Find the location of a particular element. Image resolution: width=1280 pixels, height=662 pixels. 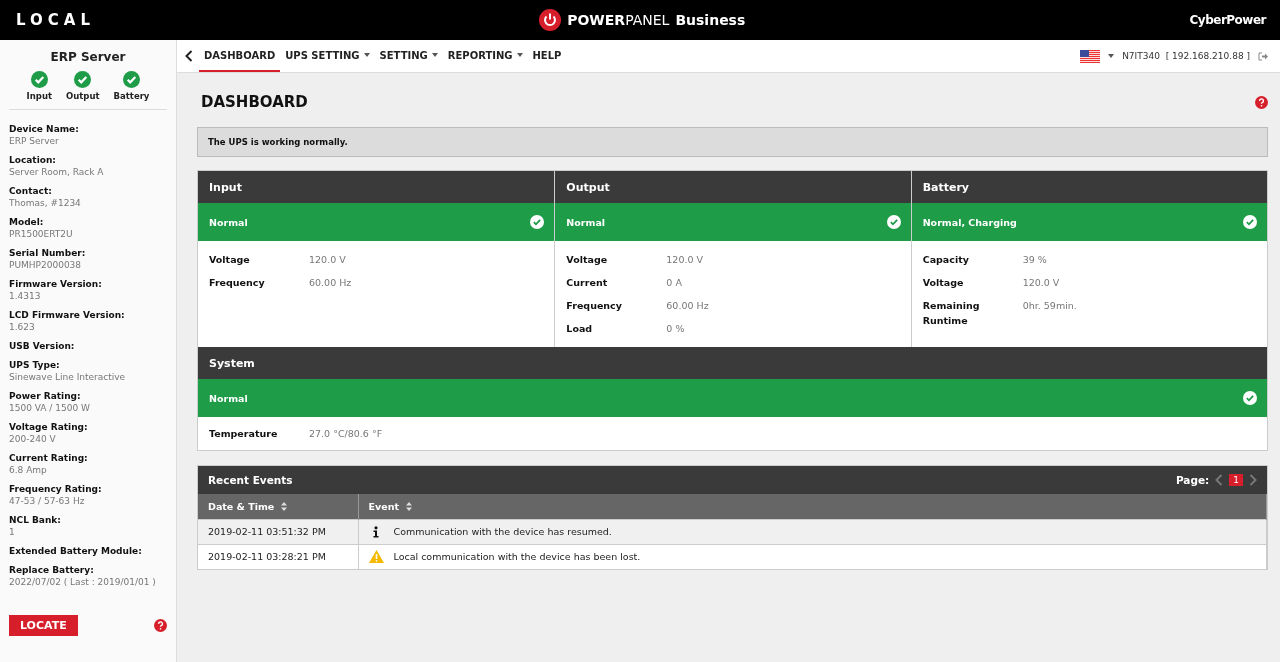

info-label: Power Rating: is located at coordinates (45, 396).